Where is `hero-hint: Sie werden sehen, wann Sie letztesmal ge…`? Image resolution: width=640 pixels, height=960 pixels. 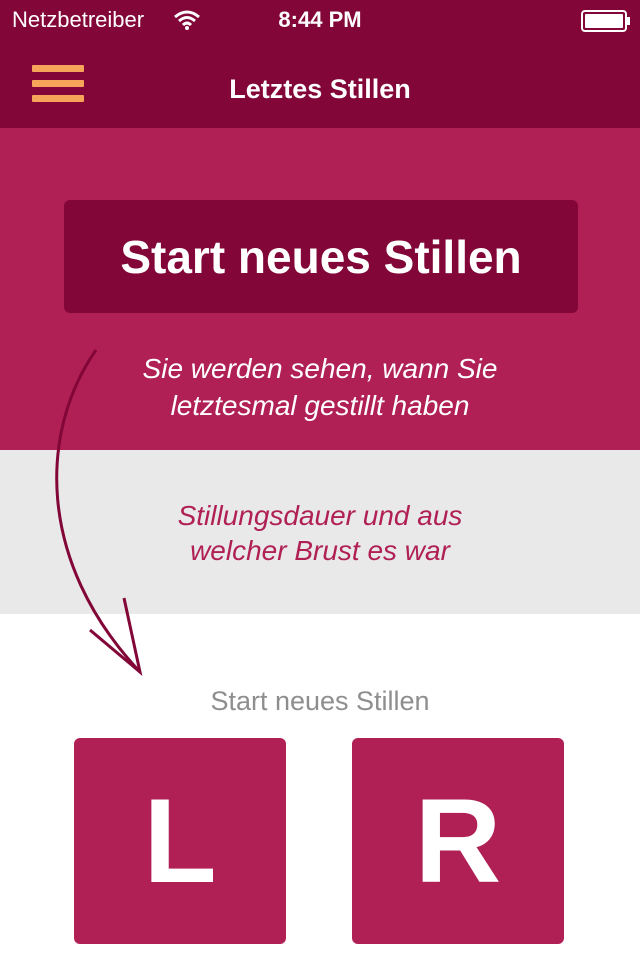 hero-hint: Sie werden sehen, wann Sie letztesmal ge… is located at coordinates (320, 387).